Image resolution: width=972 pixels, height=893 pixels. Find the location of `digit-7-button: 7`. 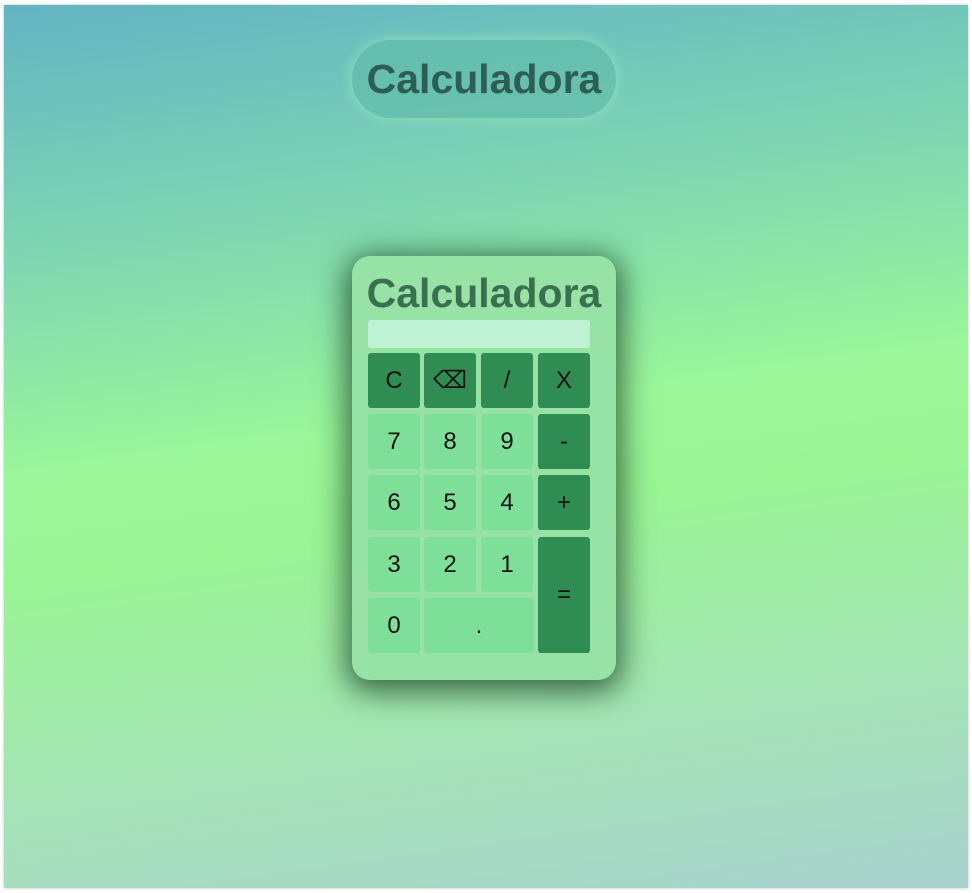

digit-7-button: 7 is located at coordinates (394, 441).